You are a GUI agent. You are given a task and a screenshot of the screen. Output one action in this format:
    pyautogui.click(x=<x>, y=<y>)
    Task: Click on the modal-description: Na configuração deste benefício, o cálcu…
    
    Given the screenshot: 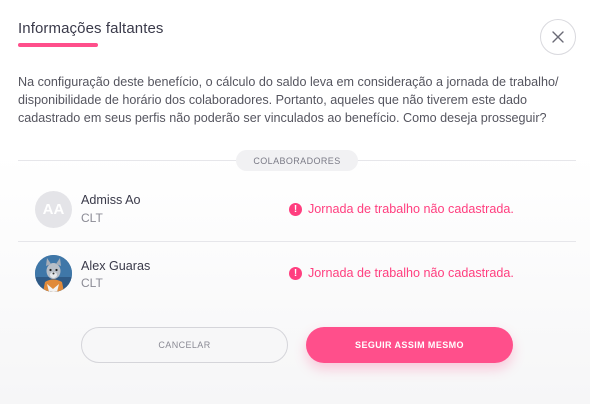 What is the action you would take?
    pyautogui.click(x=288, y=100)
    